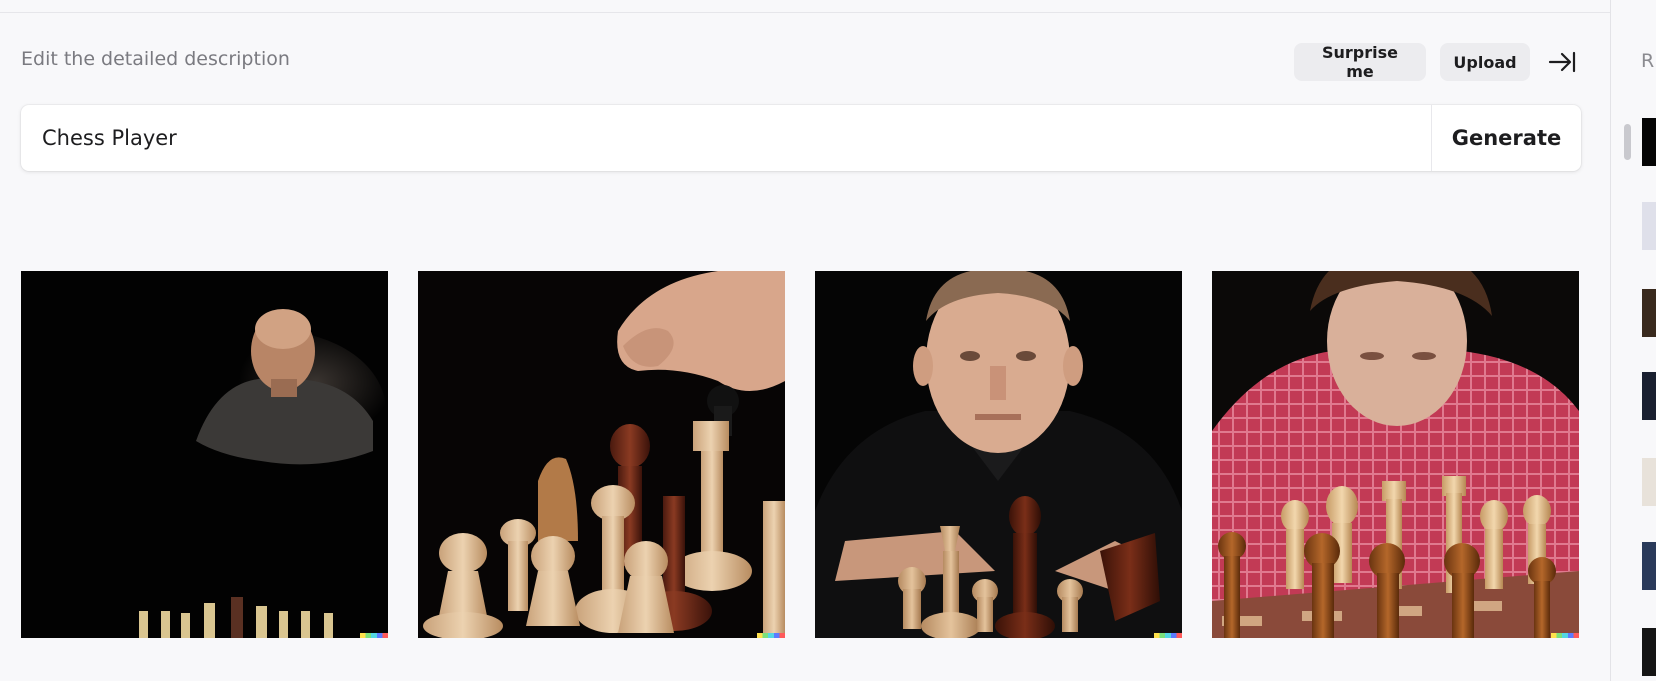 The image size is (1656, 681). Describe the element at coordinates (155, 59) in the screenshot. I see `description-hint: Edit the detailed description` at that location.